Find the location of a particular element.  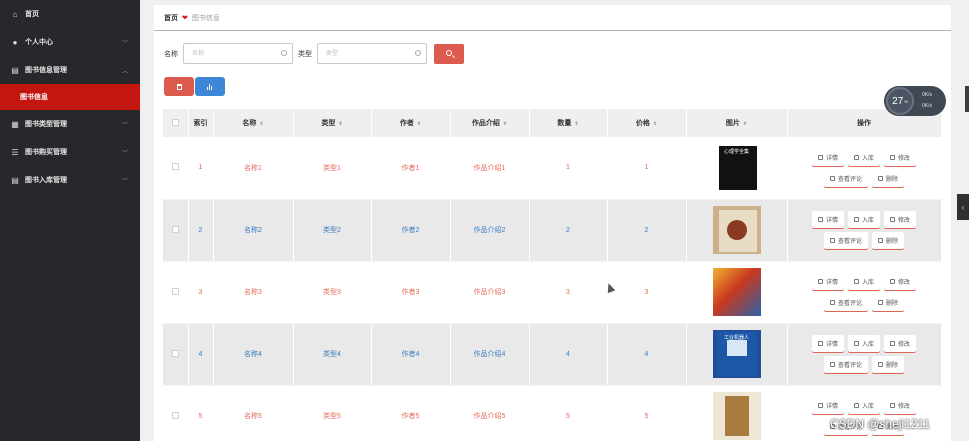

cell-image: 工业机器人 is located at coordinates (737, 354).